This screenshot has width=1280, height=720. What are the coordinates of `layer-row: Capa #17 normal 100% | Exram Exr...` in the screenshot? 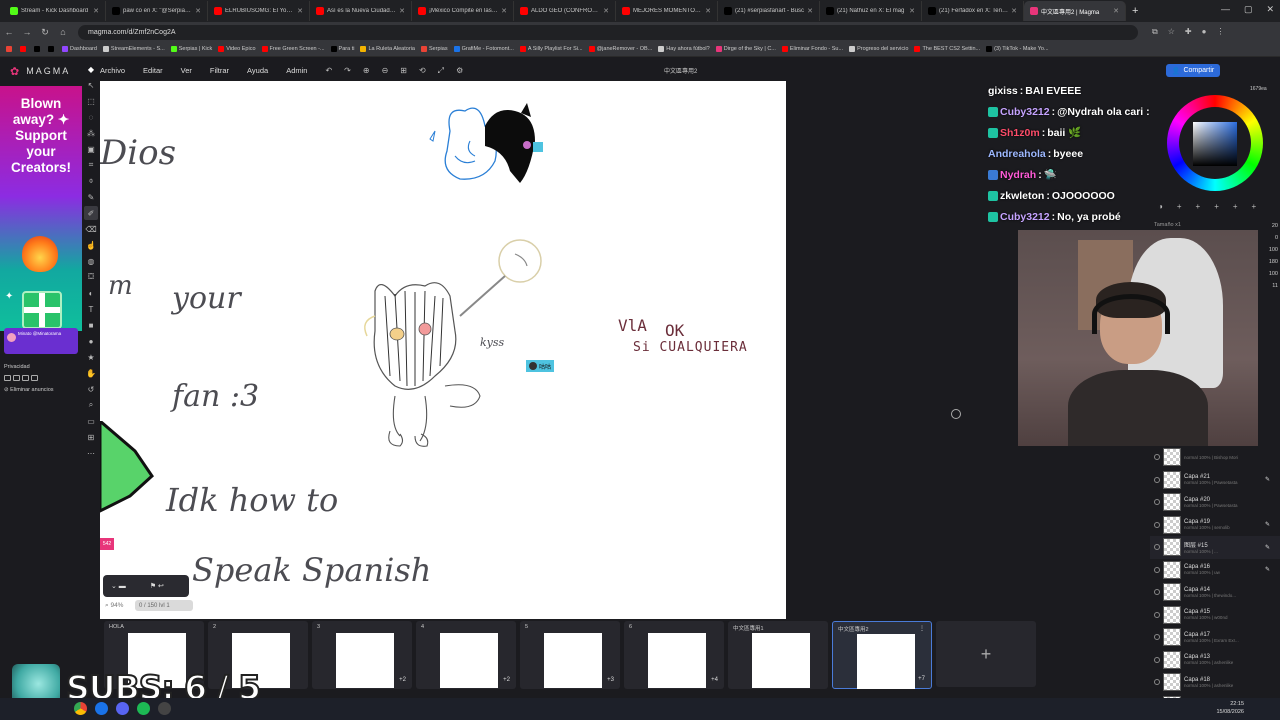 It's located at (1215, 637).